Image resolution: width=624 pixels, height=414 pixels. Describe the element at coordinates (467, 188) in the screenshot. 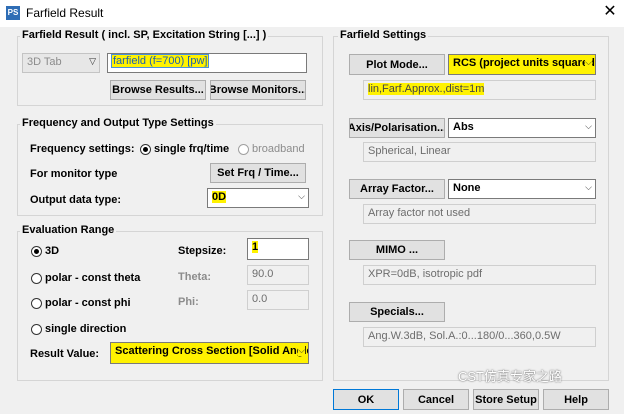

I see `array-value: None` at that location.